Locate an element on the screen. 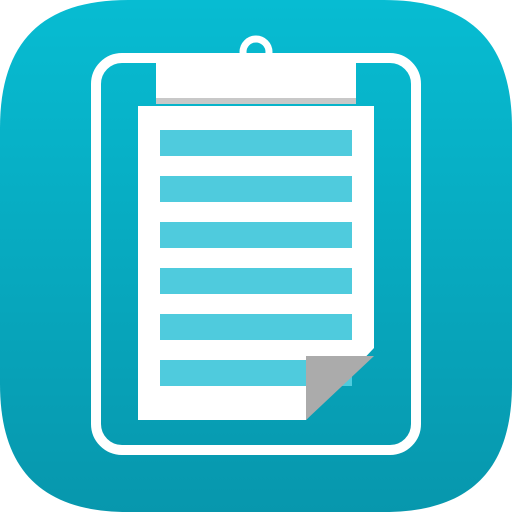  clipboard-clip is located at coordinates (256, 82).